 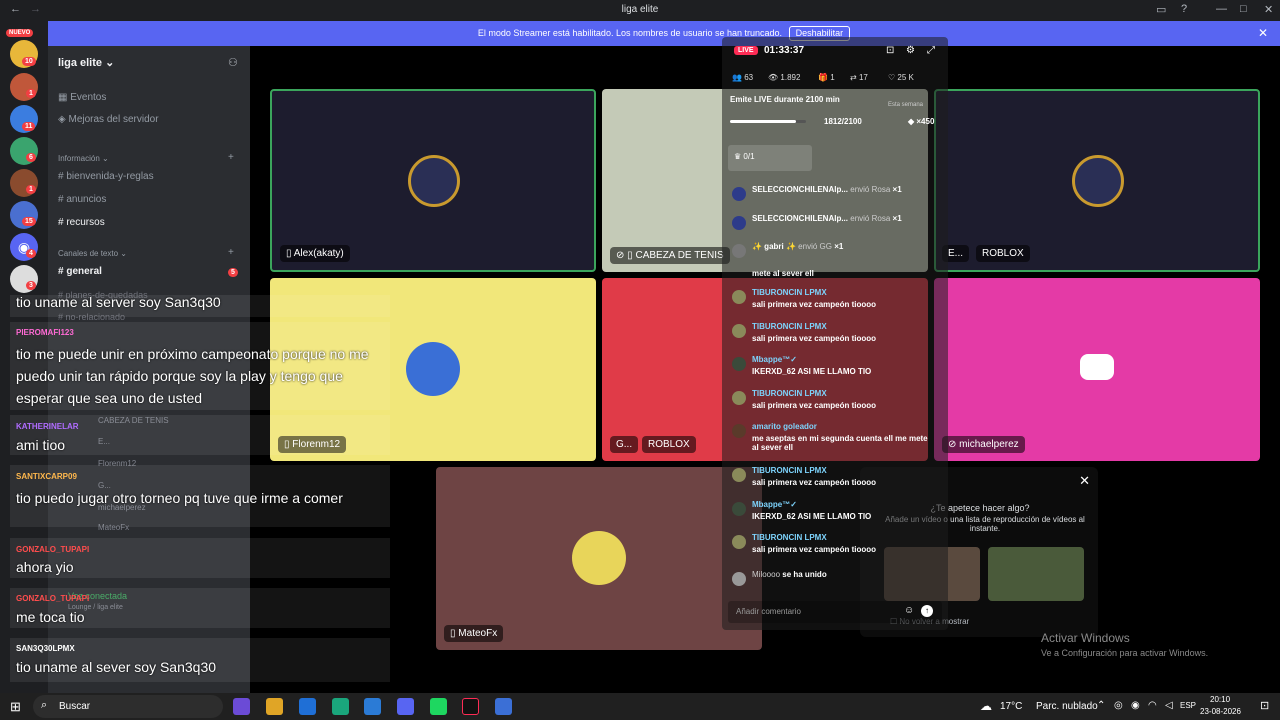 What do you see at coordinates (47, 426) in the screenshot?
I see `chat-username: KATHERINELAR` at bounding box center [47, 426].